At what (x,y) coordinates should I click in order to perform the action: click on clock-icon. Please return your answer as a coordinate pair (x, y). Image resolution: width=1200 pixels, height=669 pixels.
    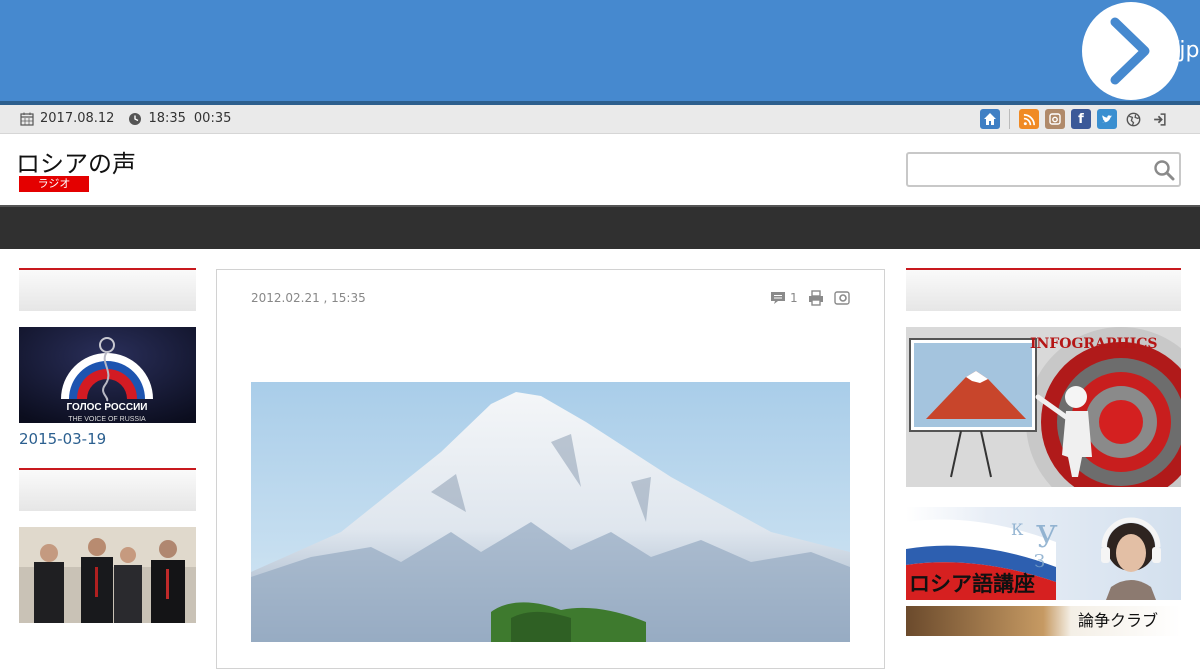
    Looking at the image, I should click on (135, 118).